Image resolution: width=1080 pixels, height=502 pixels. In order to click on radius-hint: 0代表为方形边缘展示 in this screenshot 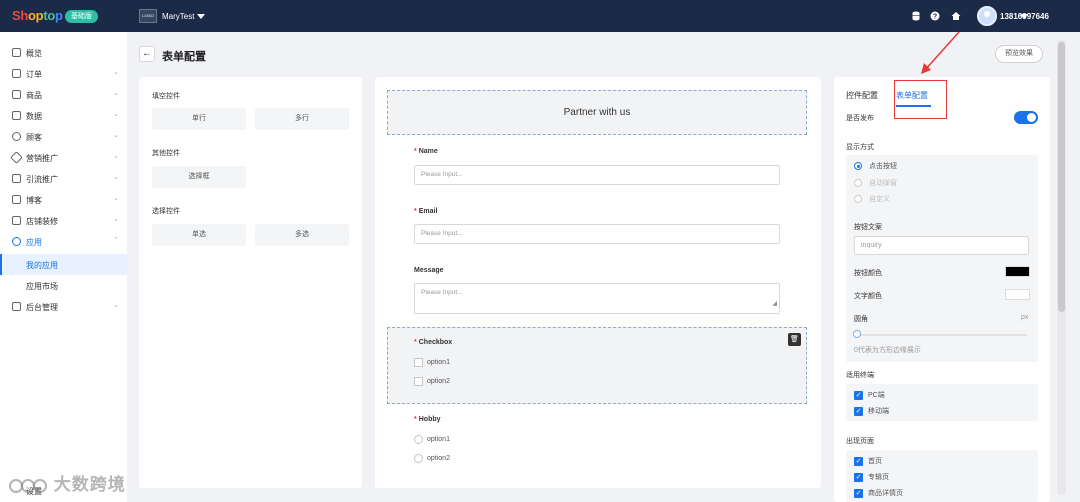, I will do `click(887, 350)`.